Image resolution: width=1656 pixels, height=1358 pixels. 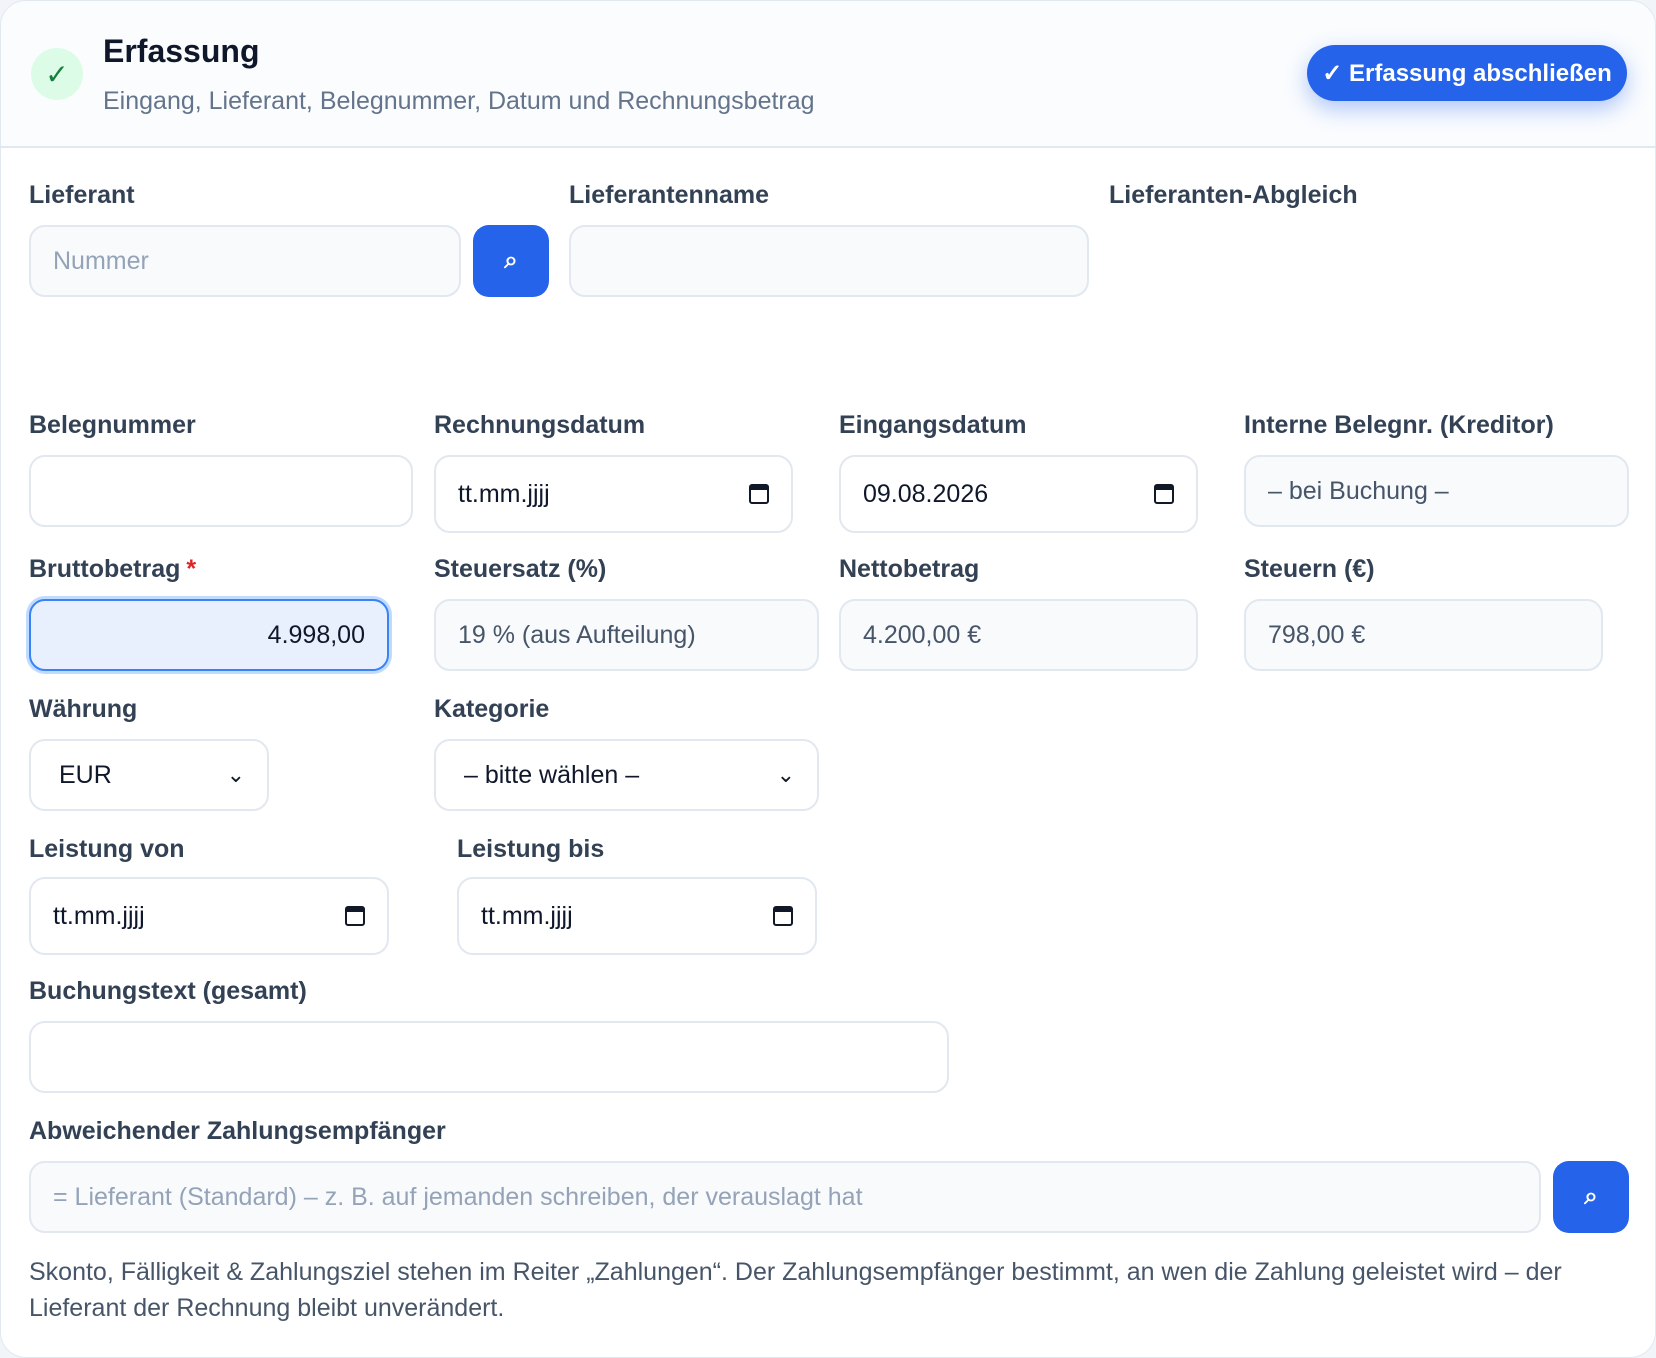 What do you see at coordinates (149, 775) in the screenshot?
I see `waehrung-select: EUR ⌄` at bounding box center [149, 775].